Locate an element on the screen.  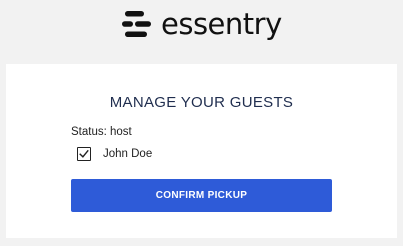
confirm-pickup-button: CONFIRM PICKUP is located at coordinates (201, 195).